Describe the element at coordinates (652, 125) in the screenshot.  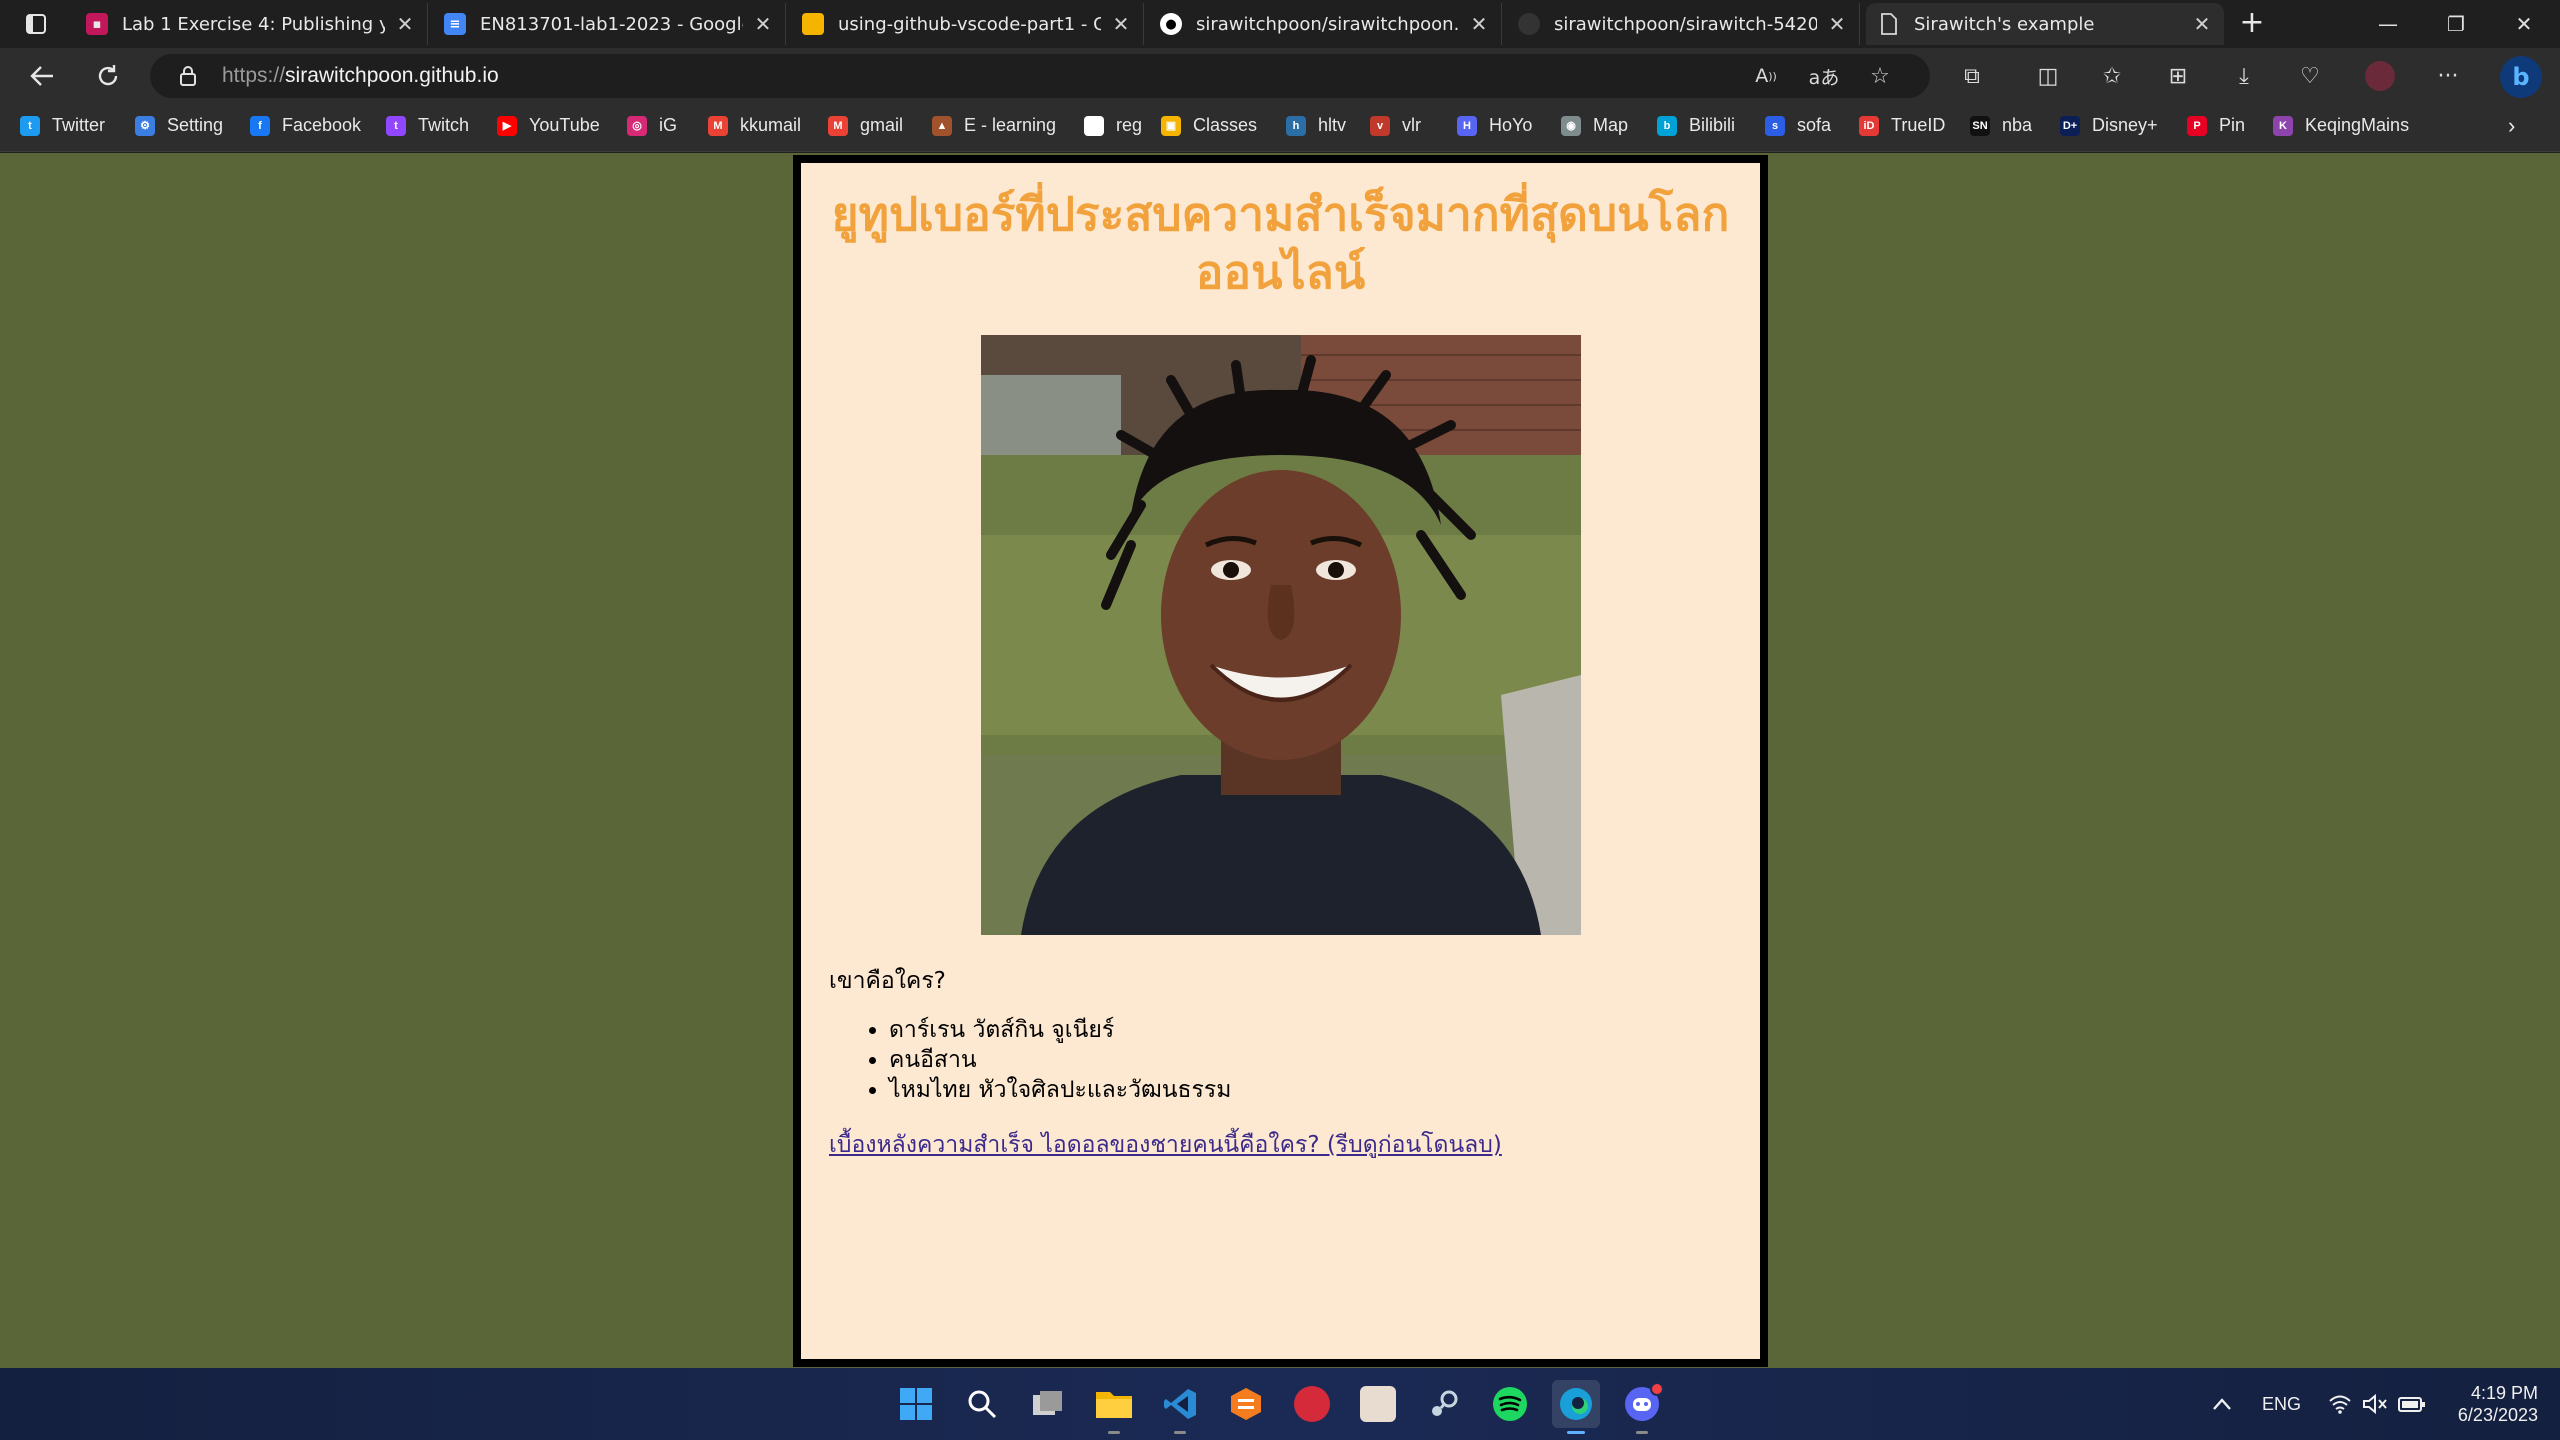
I see `favorite-ig: ◎ iG` at that location.